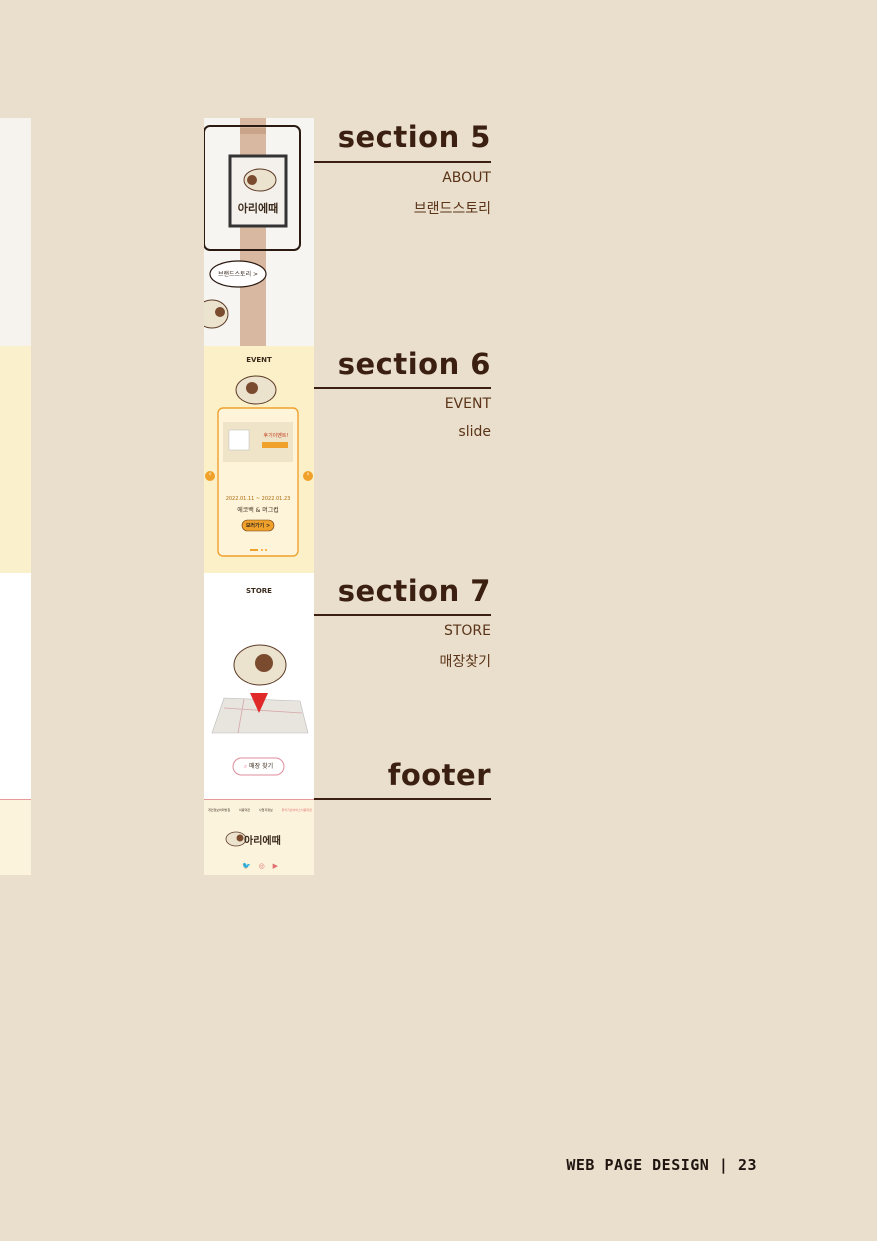 This screenshot has height=1241, width=877. I want to click on section-6-sub1: EVENT, so click(467, 404).